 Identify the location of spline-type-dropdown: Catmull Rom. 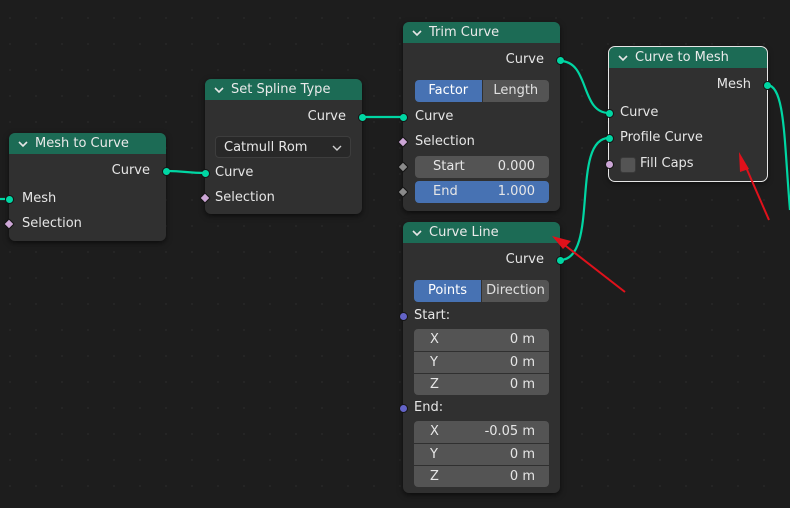
(283, 147).